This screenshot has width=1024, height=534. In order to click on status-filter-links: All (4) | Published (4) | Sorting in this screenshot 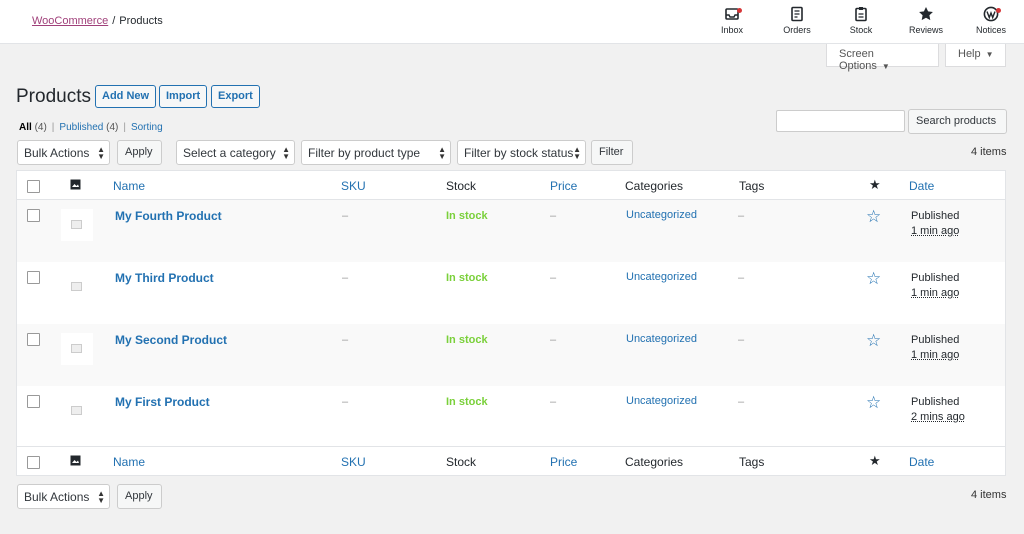, I will do `click(91, 127)`.